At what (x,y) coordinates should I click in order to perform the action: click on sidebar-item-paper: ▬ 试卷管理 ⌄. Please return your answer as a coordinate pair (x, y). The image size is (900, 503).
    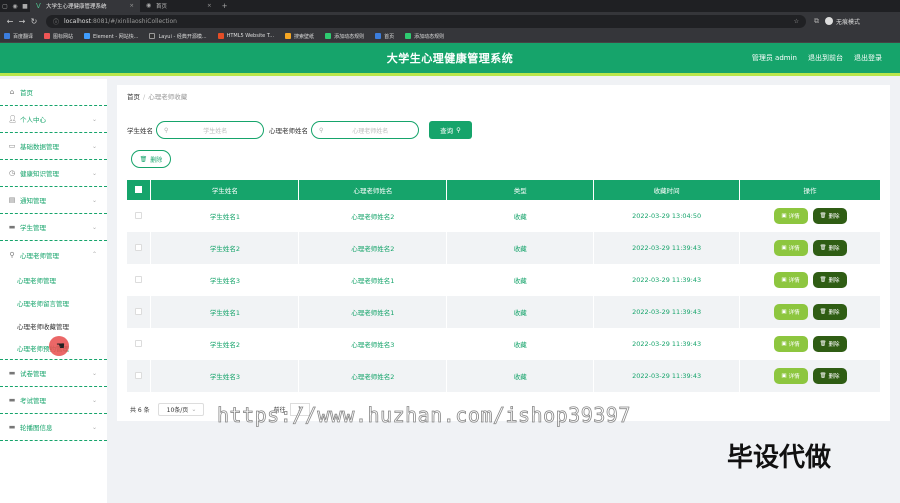
    Looking at the image, I should click on (53, 373).